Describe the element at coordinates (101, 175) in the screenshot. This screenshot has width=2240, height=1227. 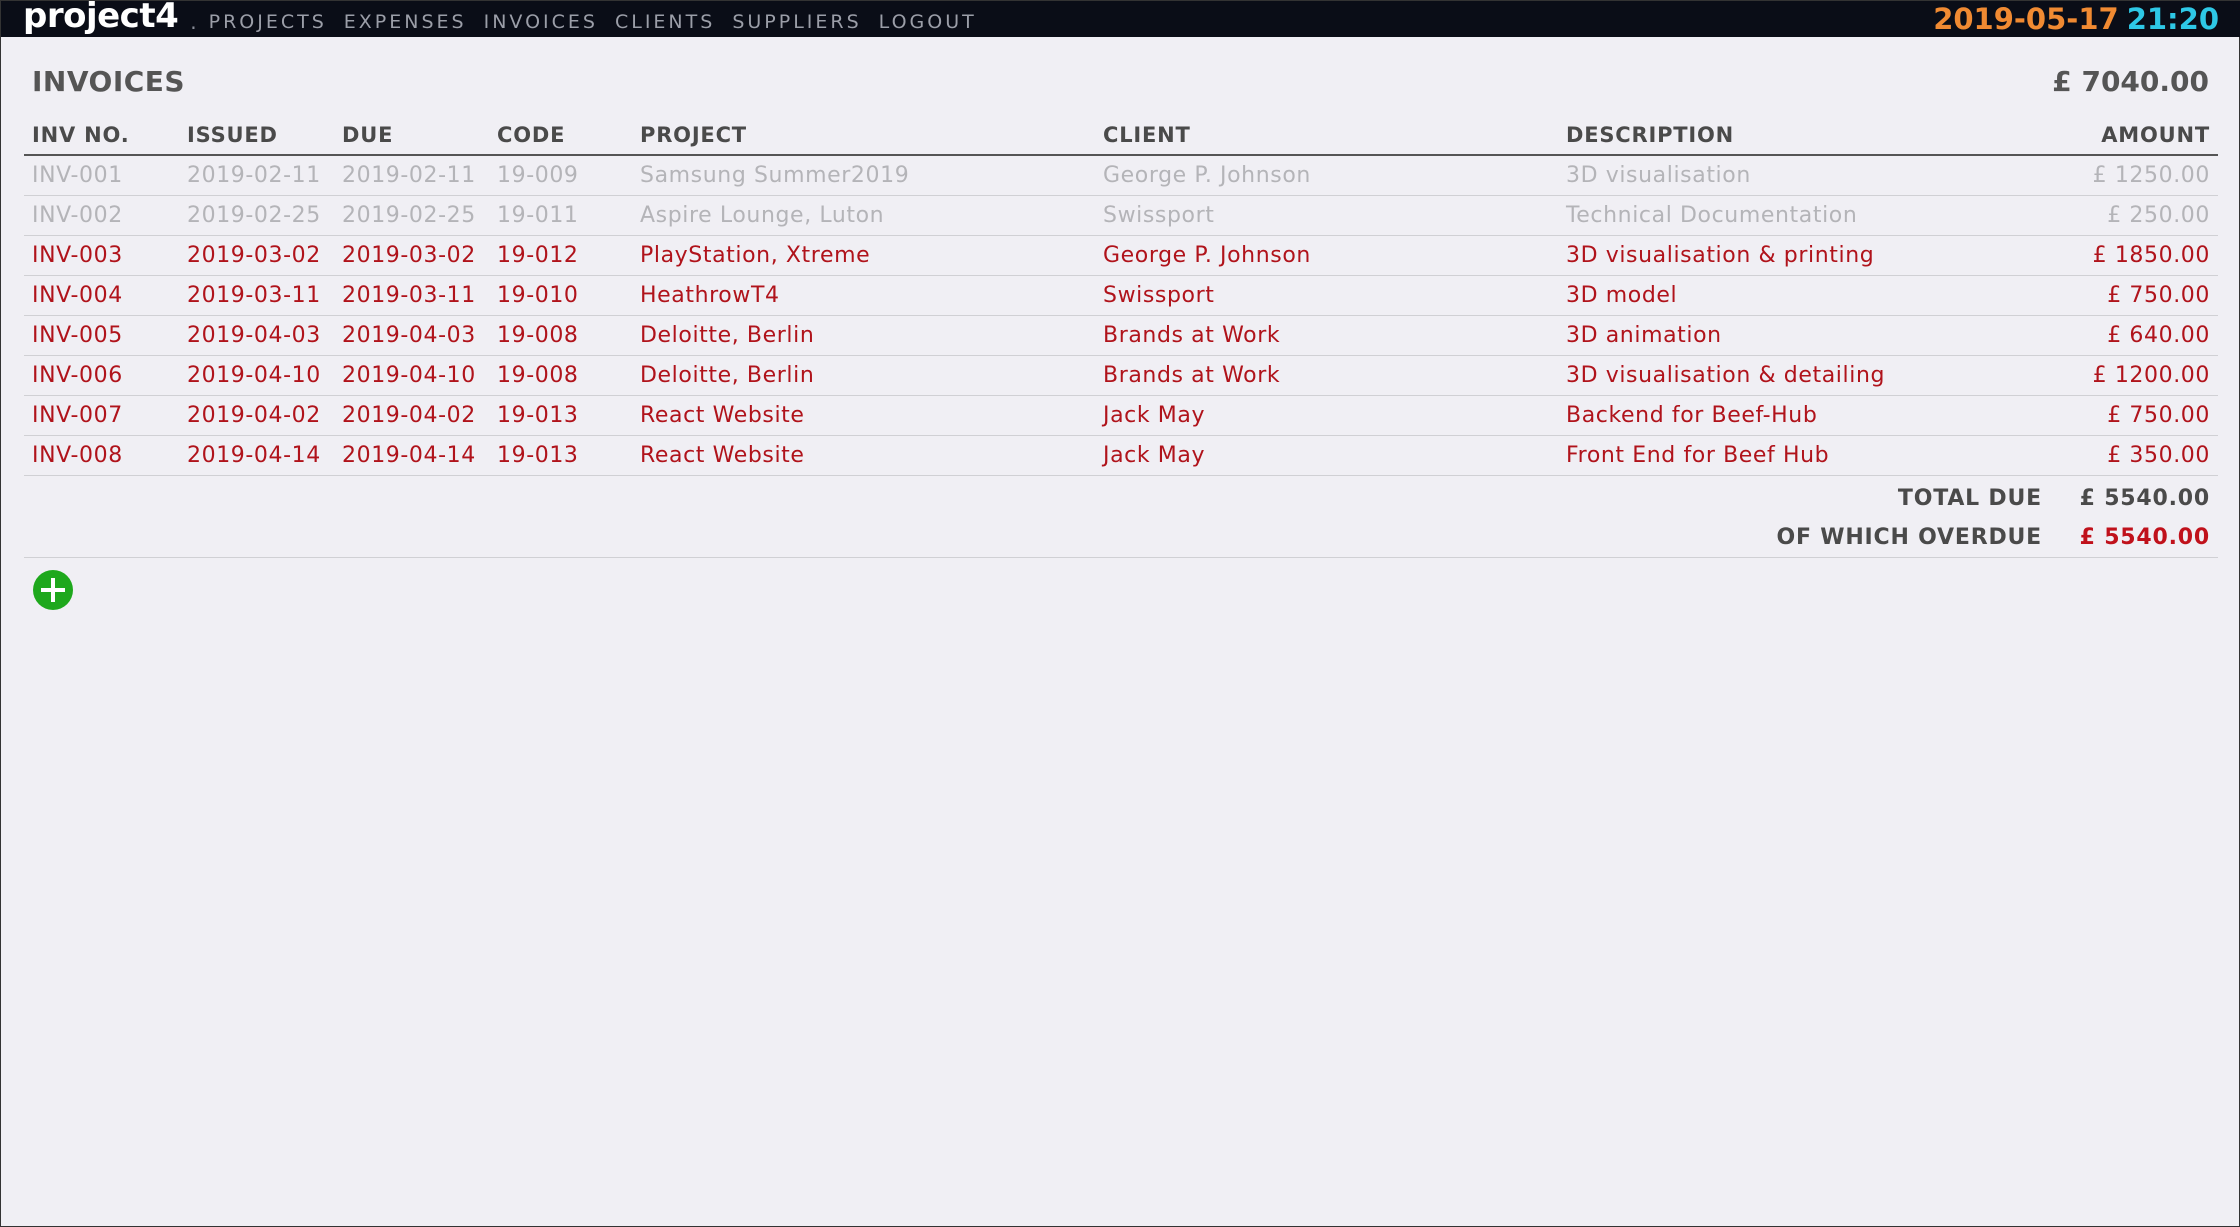
I see `cell-inv-no: INV-001` at that location.